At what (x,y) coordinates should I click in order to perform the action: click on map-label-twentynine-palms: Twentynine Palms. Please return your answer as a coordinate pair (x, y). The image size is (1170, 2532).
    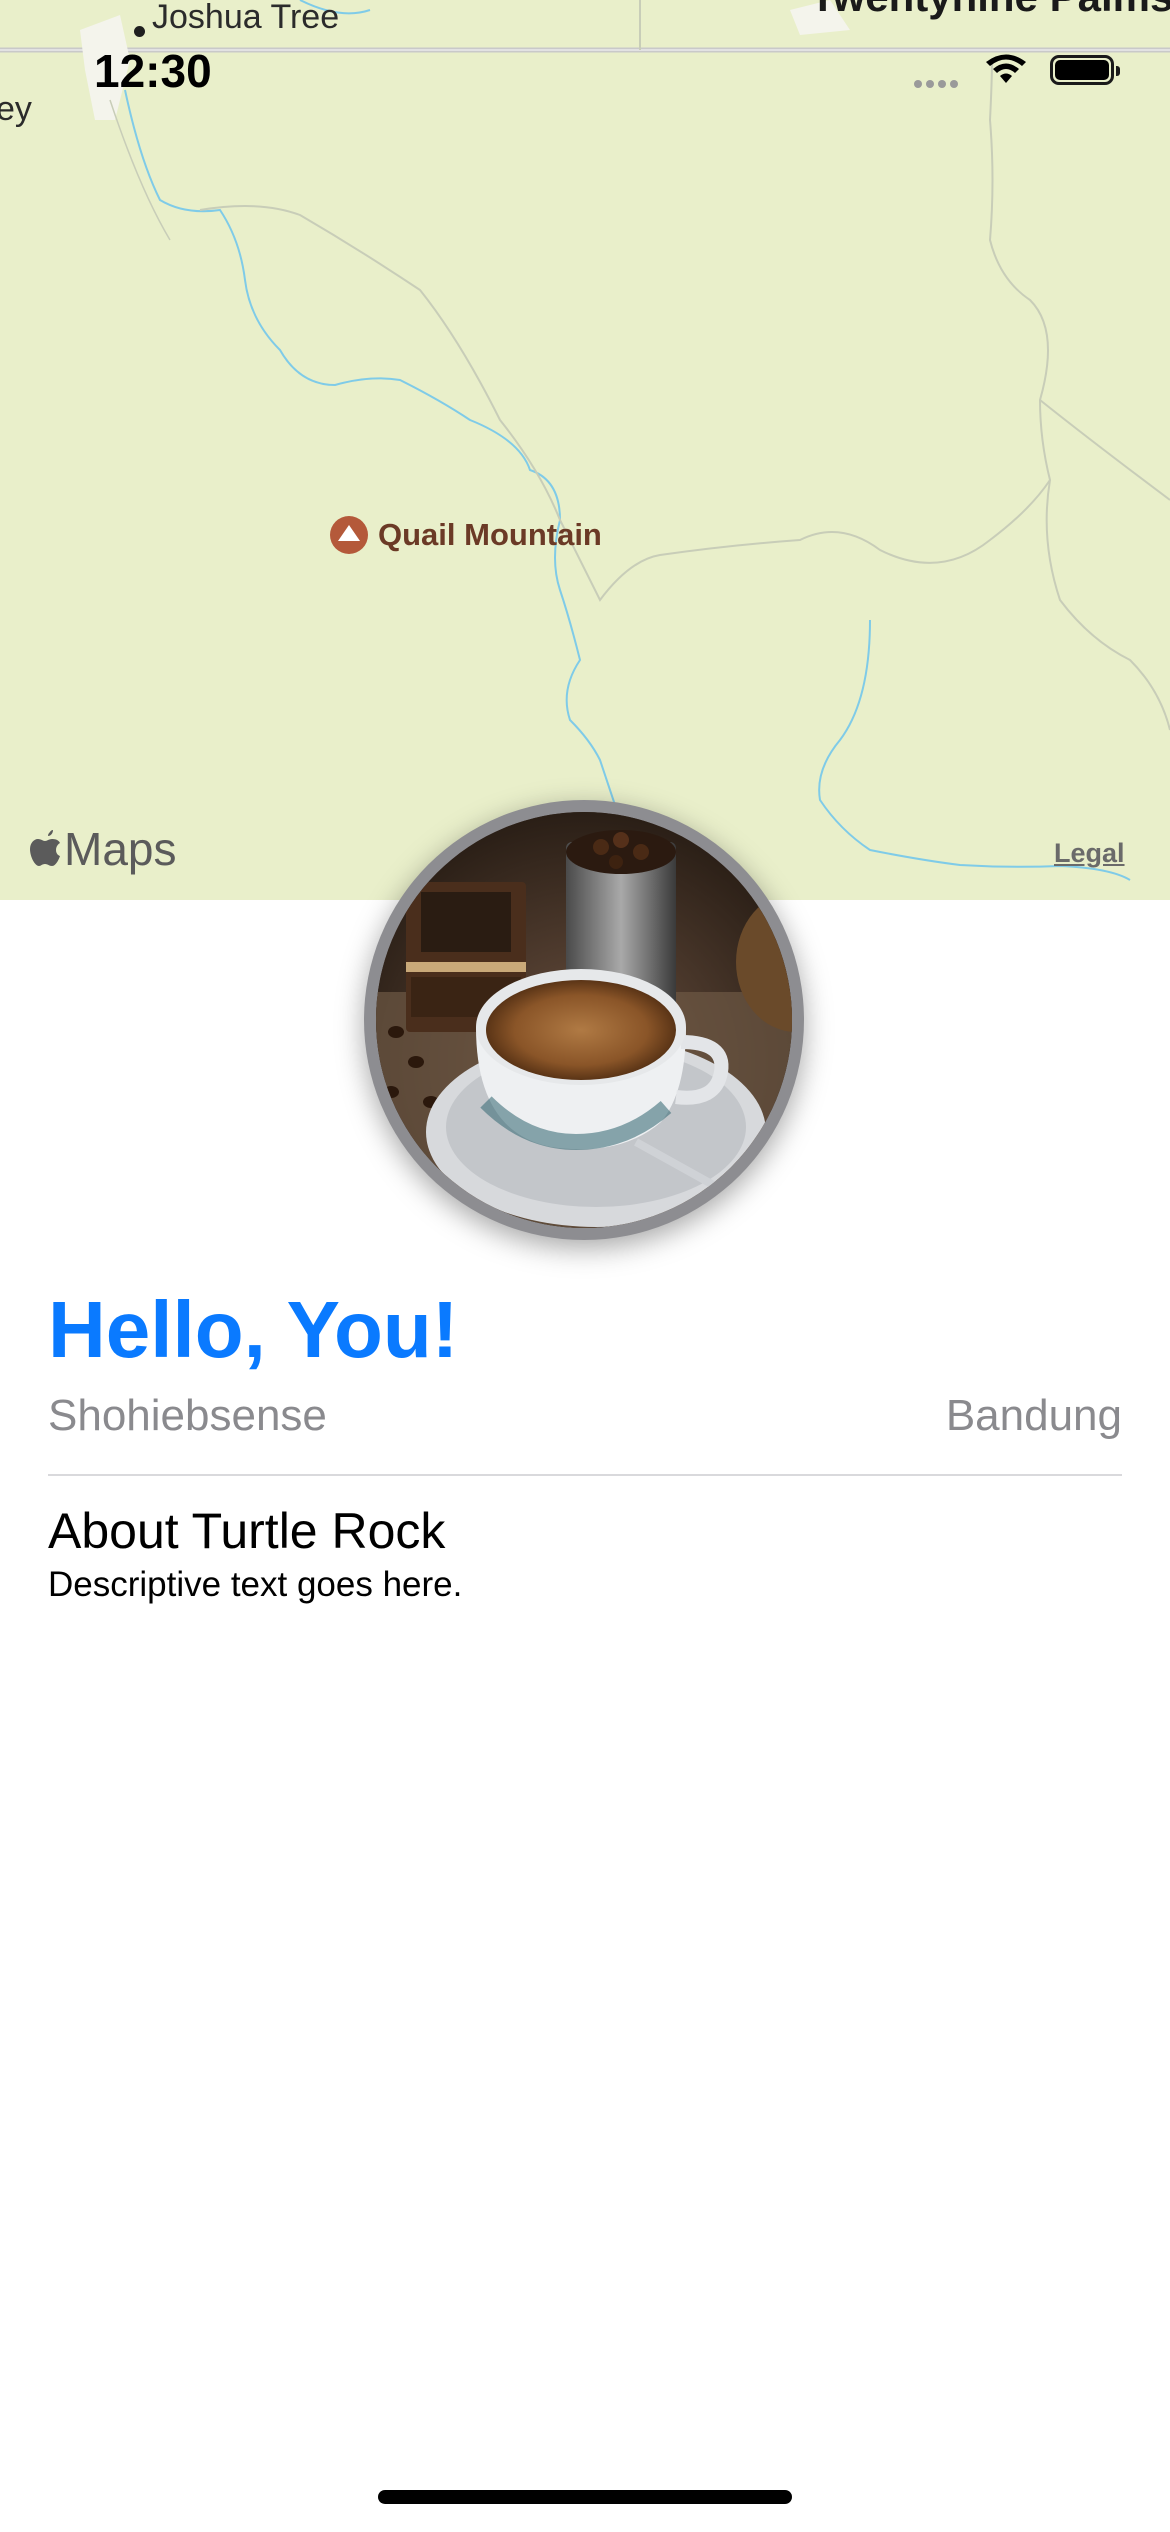
    Looking at the image, I should click on (990, 10).